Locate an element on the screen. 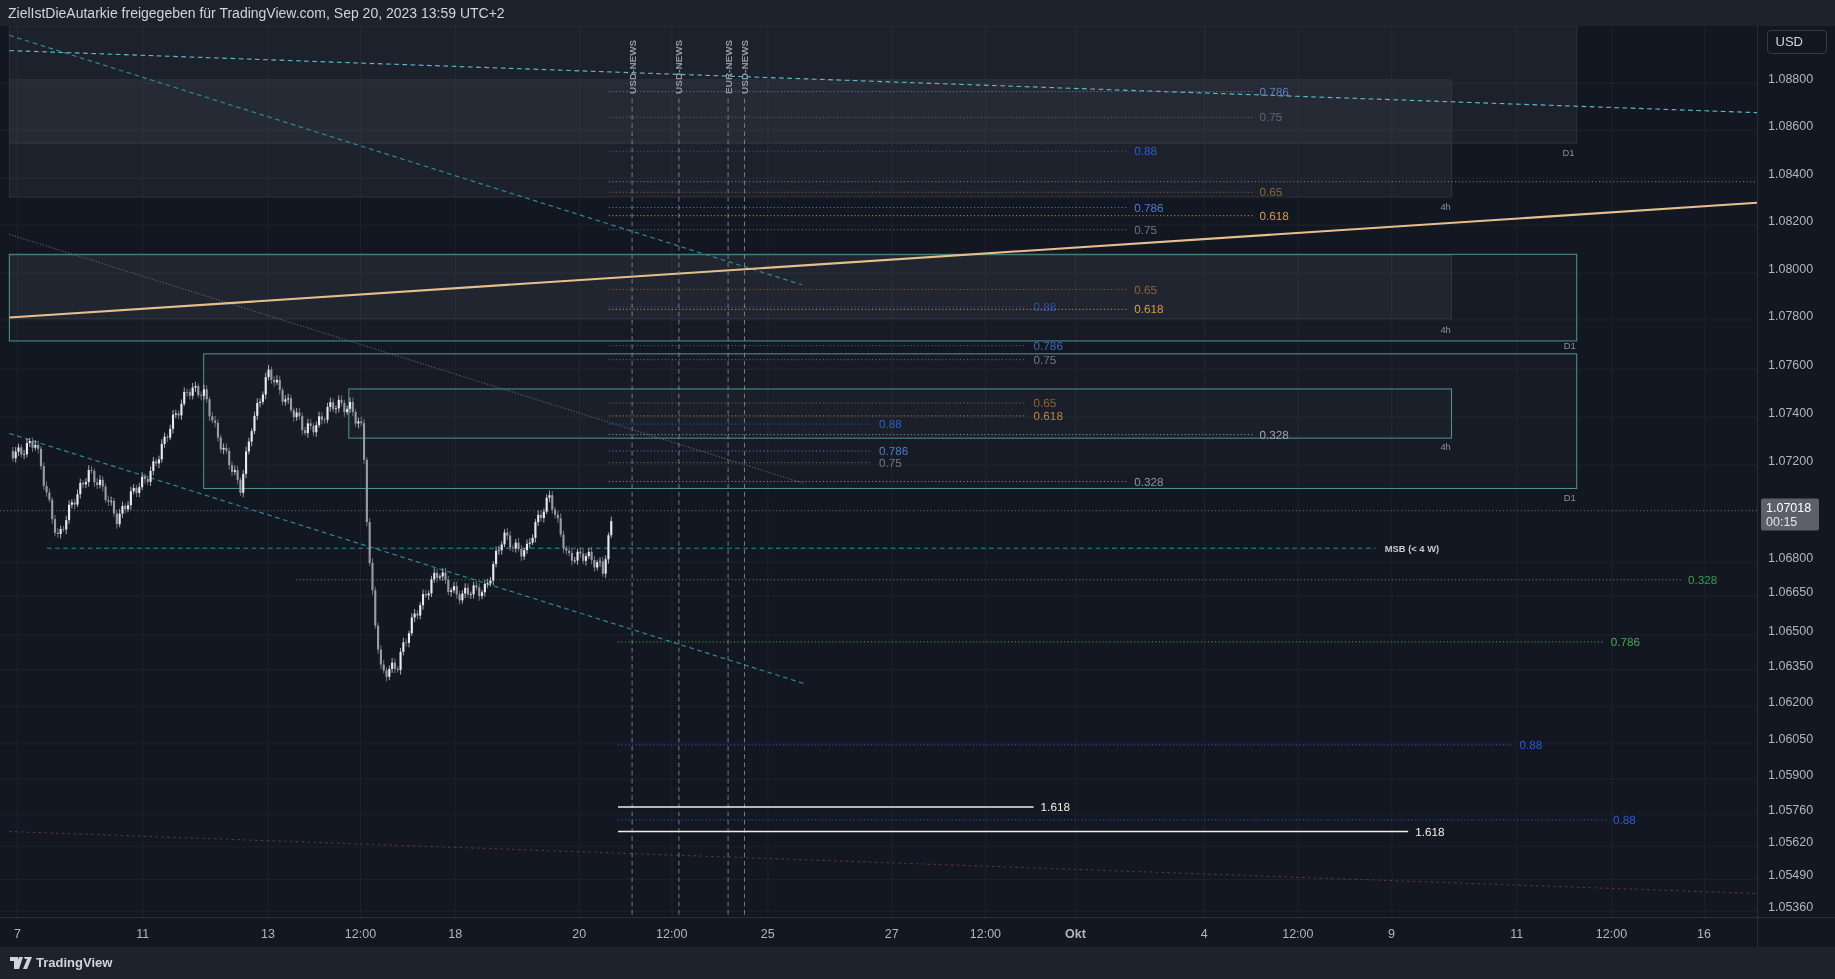  time-label: 16 is located at coordinates (1704, 934).